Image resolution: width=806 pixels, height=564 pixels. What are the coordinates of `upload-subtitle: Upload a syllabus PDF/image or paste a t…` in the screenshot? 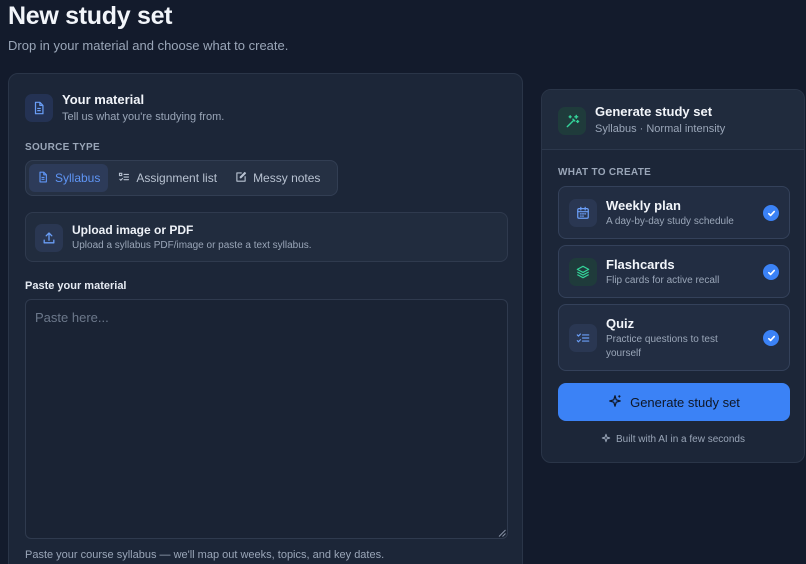 It's located at (192, 245).